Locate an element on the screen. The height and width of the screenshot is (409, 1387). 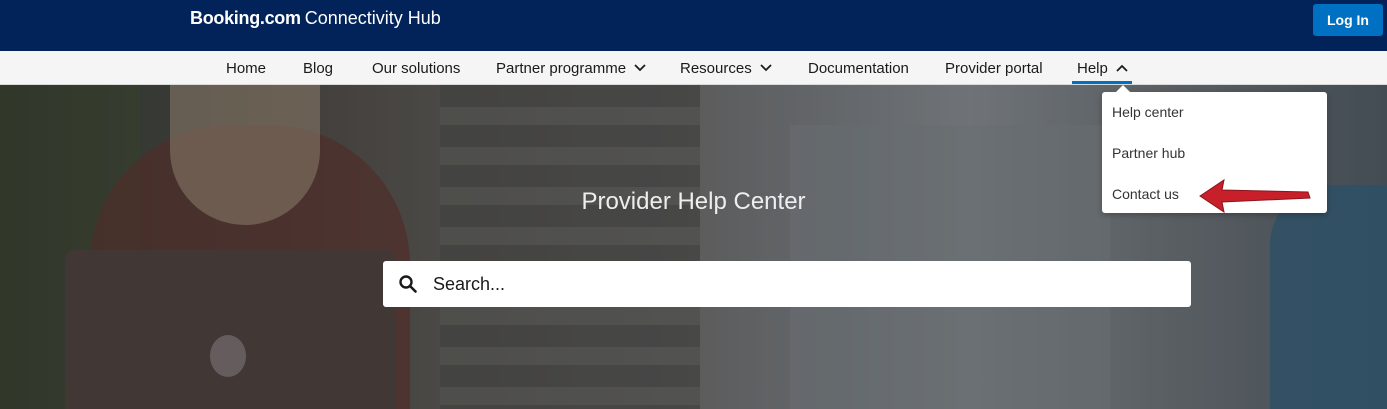
annotation-arrow-icon is located at coordinates (1255, 196).